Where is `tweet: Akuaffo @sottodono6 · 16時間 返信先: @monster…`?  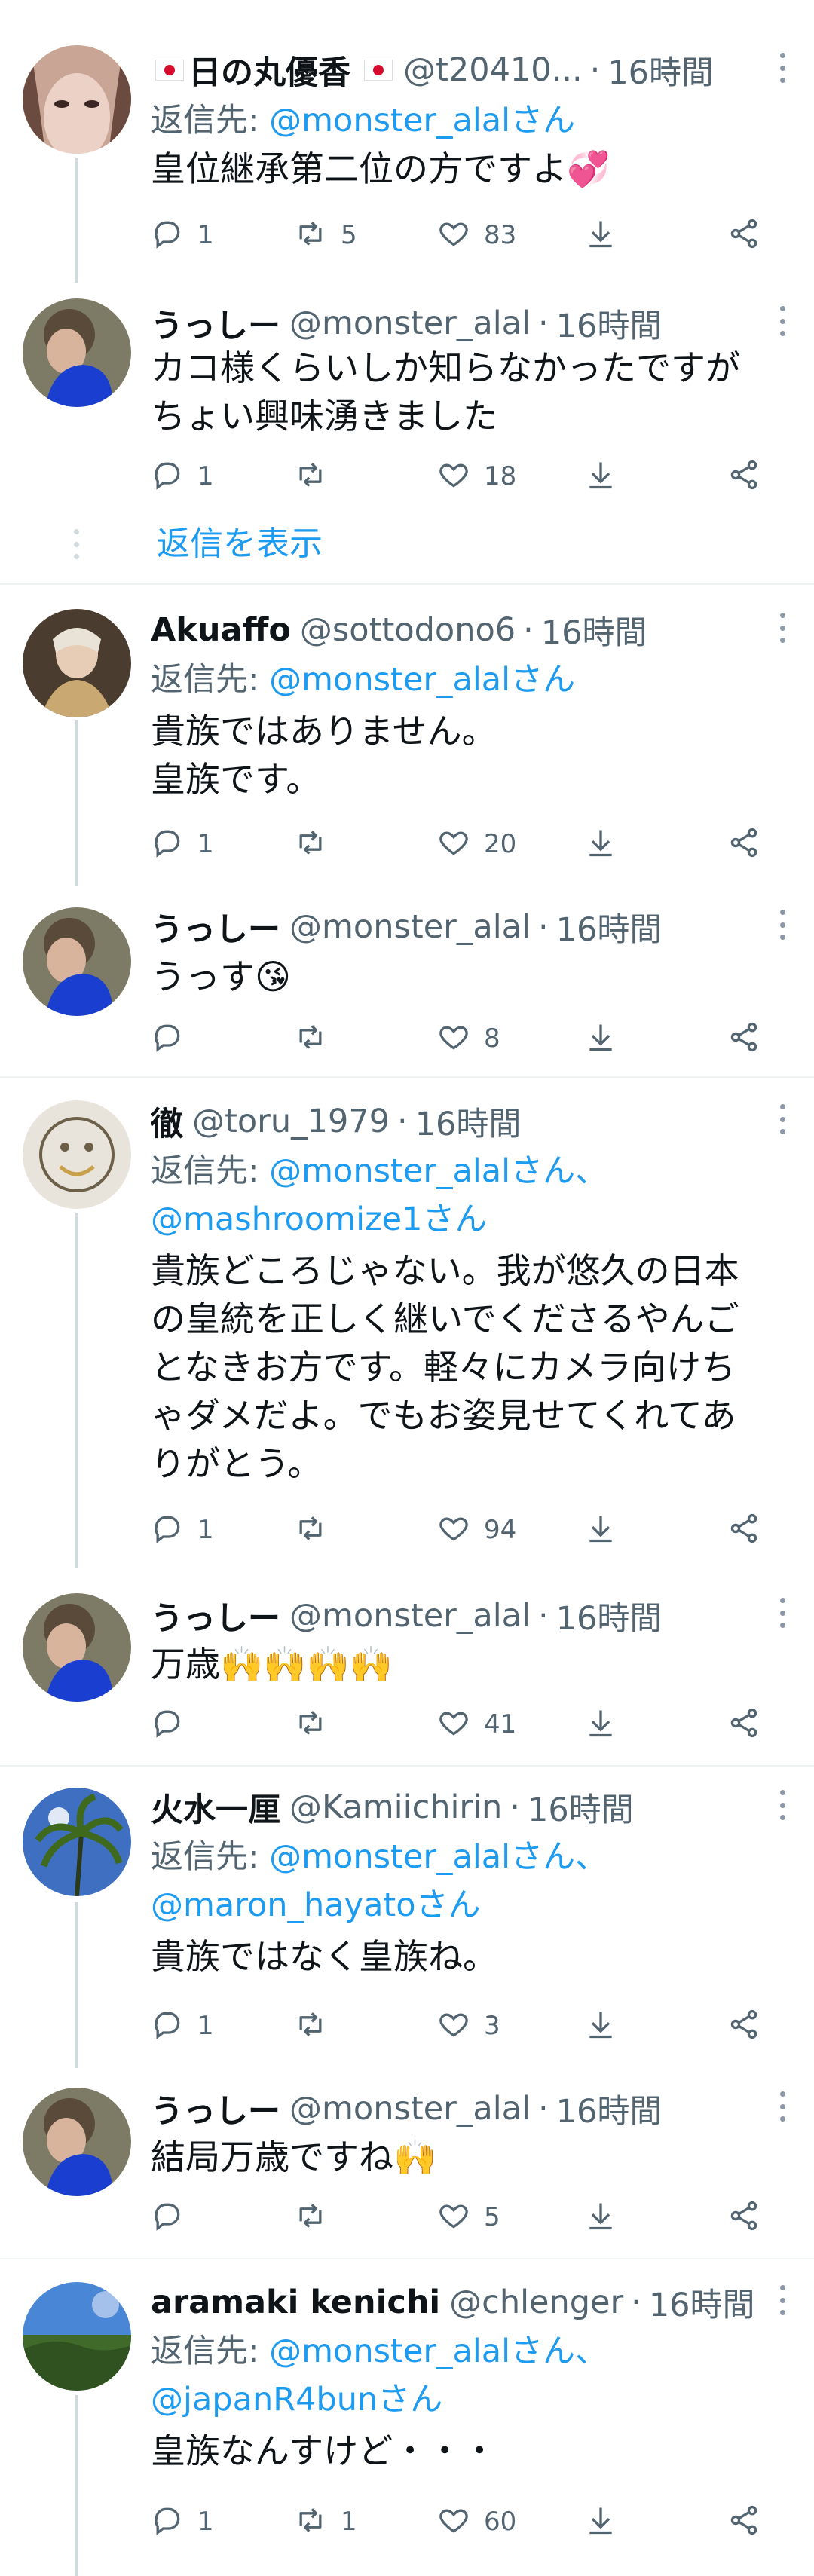 tweet: Akuaffo @sottodono6 · 16時間 返信先: @monster… is located at coordinates (407, 735).